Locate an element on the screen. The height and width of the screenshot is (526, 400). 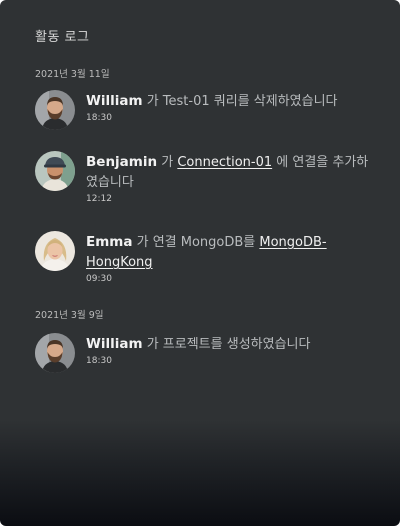
user-name: Benjamin is located at coordinates (121, 162).